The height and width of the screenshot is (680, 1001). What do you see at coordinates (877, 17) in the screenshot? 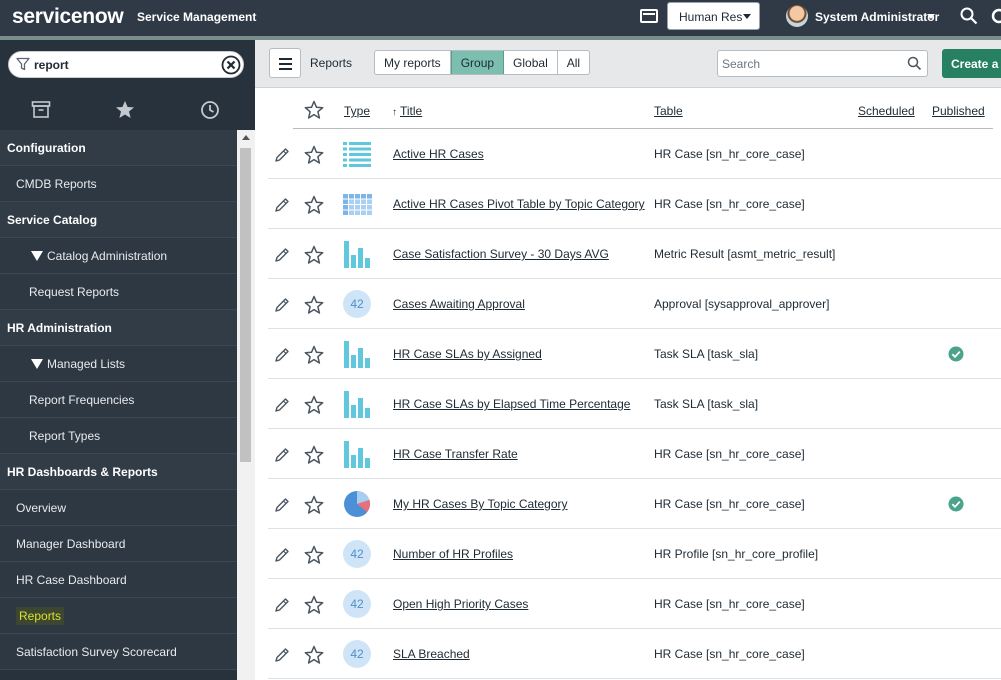
I see `user-menu: System Administrator` at bounding box center [877, 17].